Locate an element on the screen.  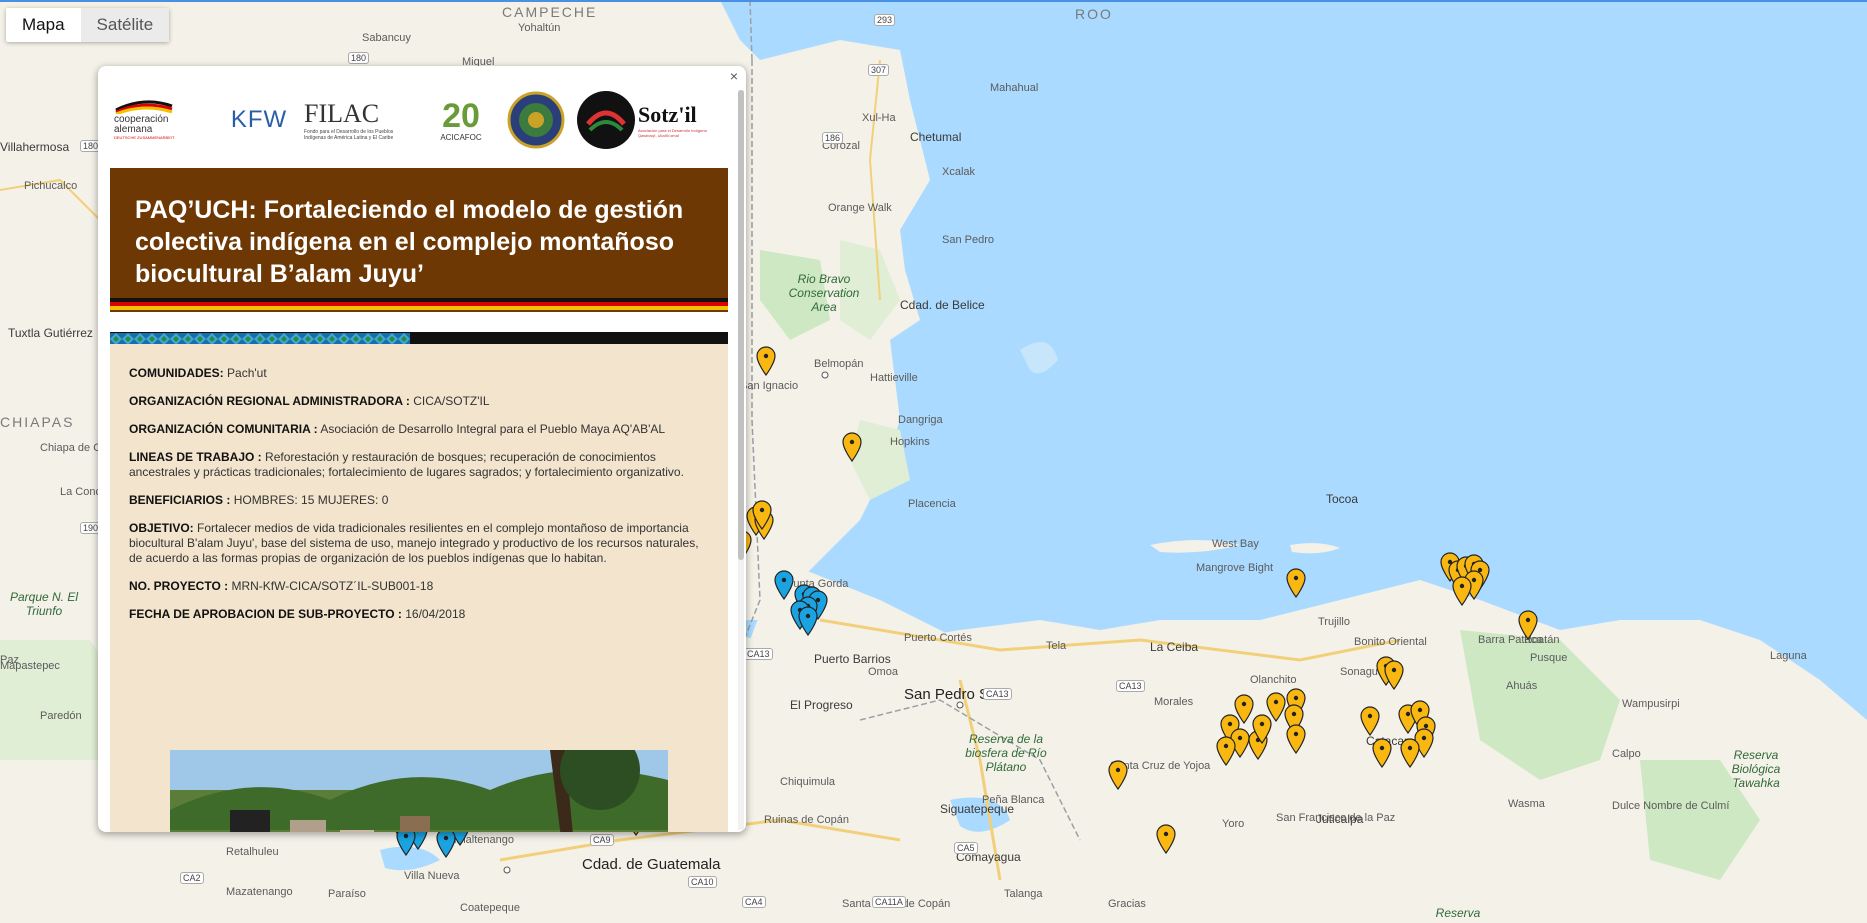
road-shield: 307 is located at coordinates (879, 70).